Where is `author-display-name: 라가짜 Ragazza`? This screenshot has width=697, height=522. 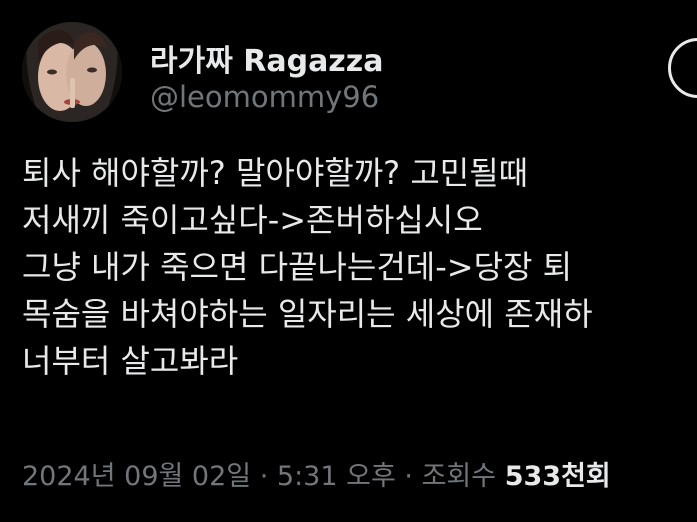
author-display-name: 라가짜 Ragazza is located at coordinates (266, 58).